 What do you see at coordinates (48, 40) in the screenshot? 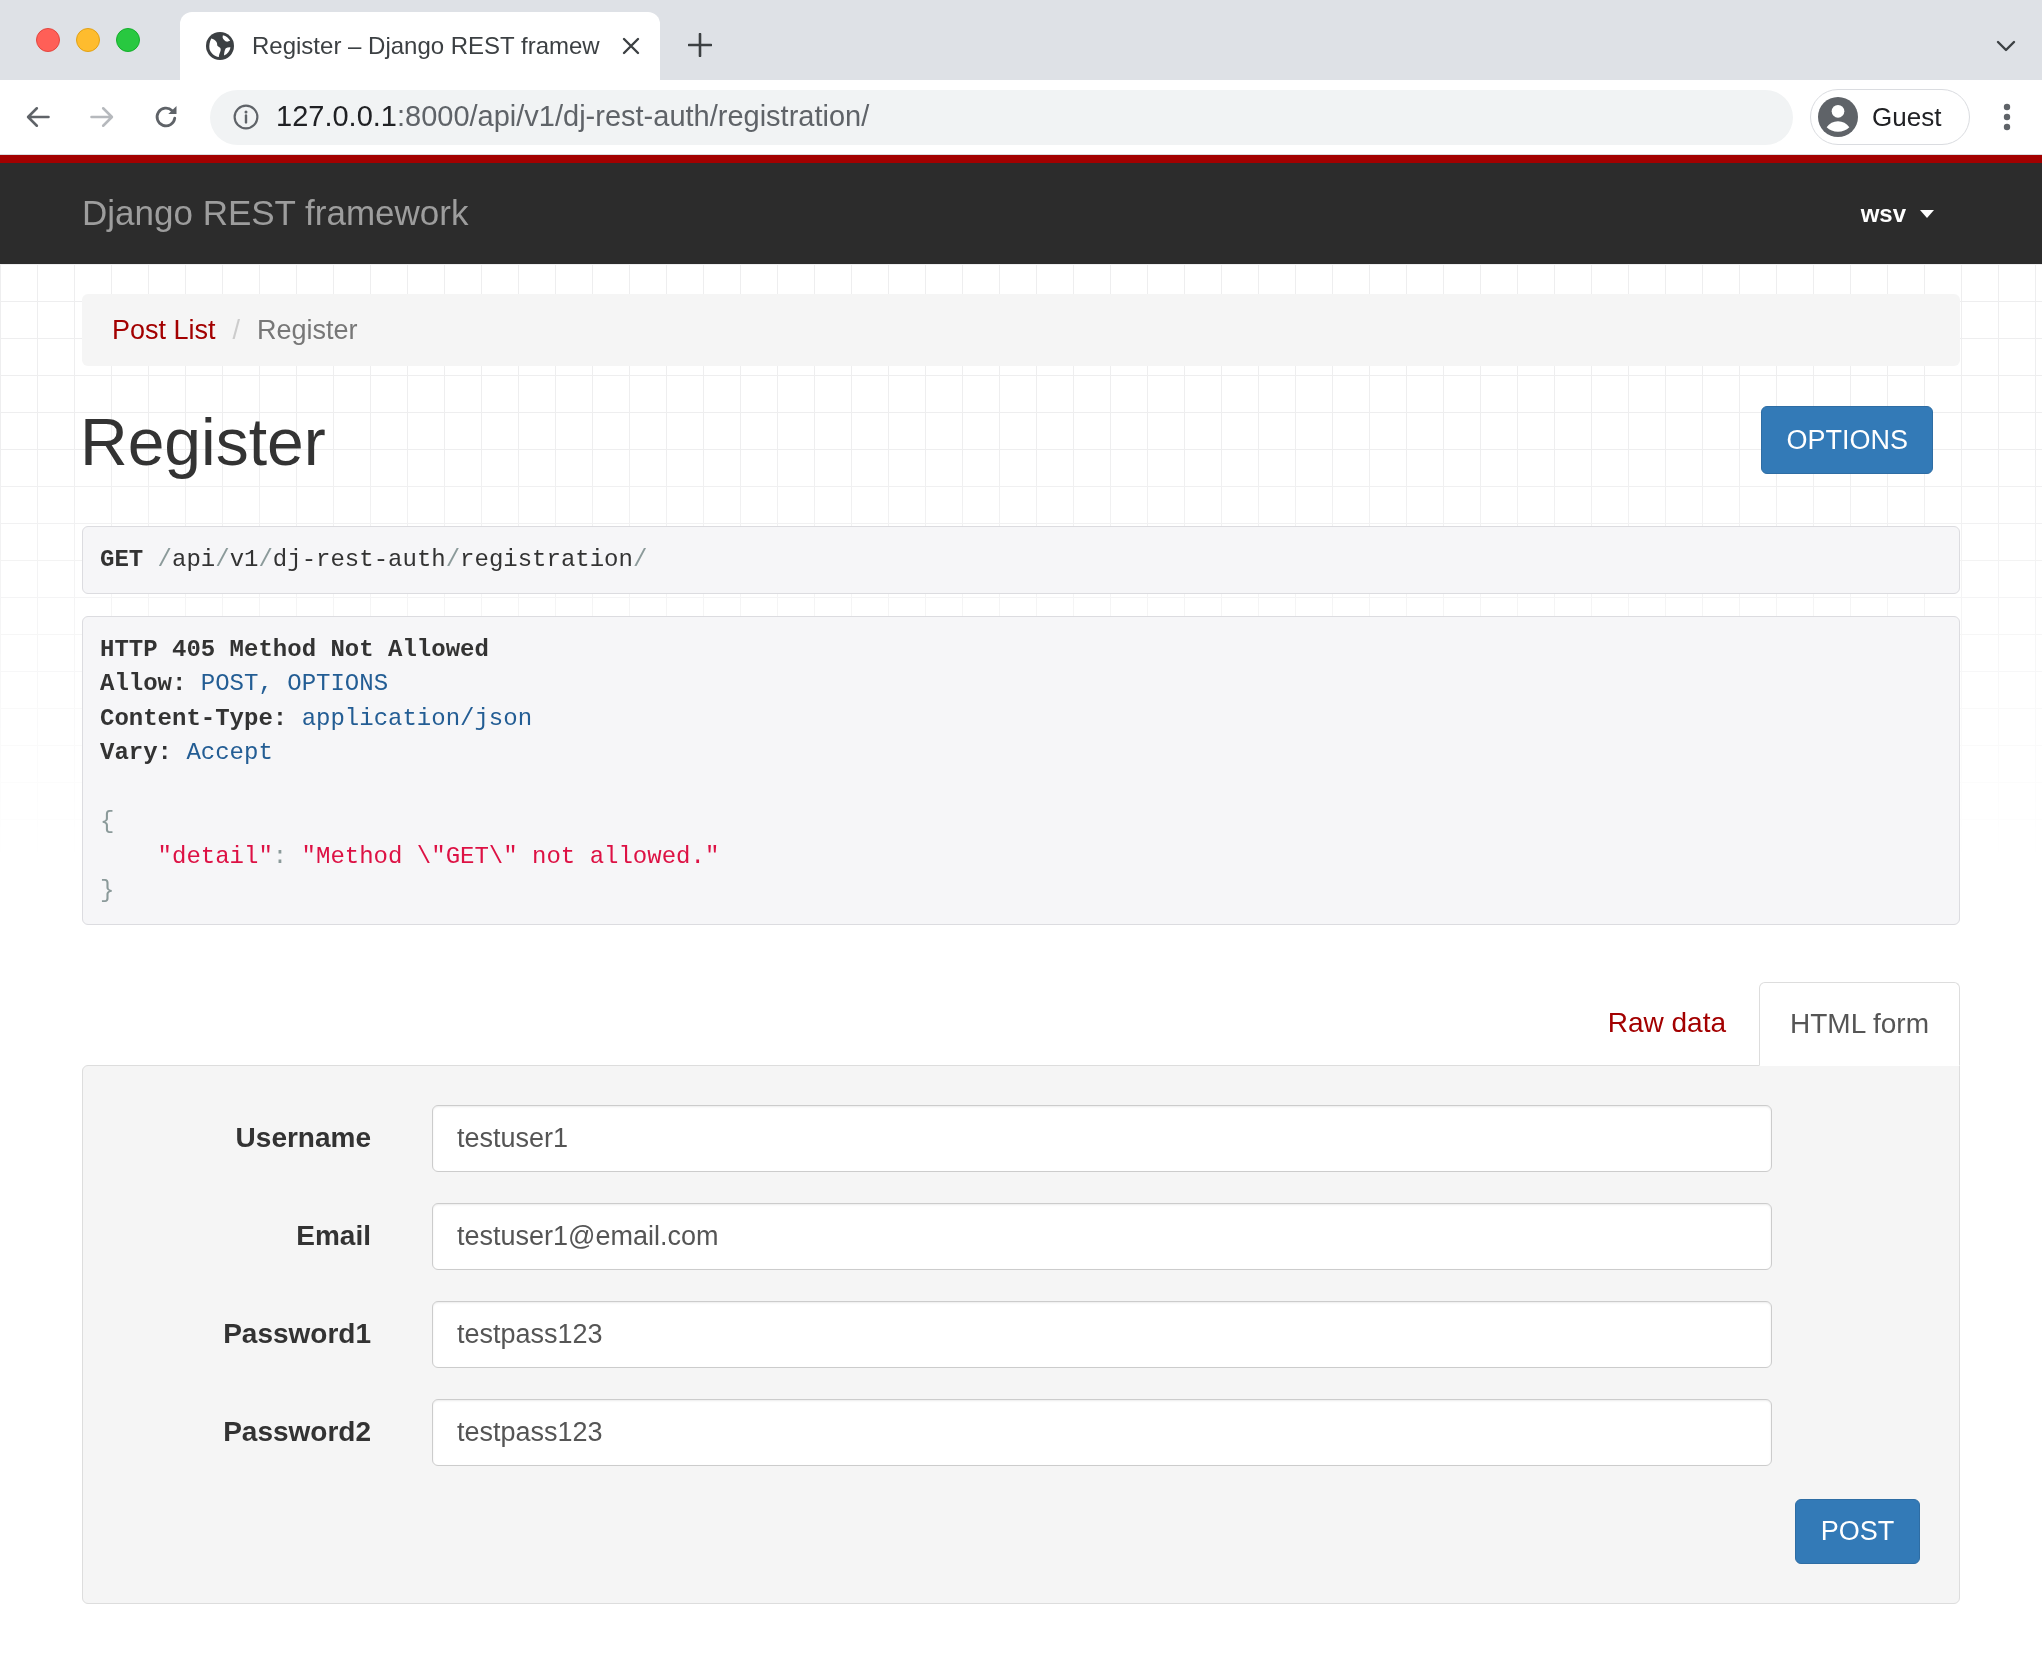
I see `window-close-icon` at bounding box center [48, 40].